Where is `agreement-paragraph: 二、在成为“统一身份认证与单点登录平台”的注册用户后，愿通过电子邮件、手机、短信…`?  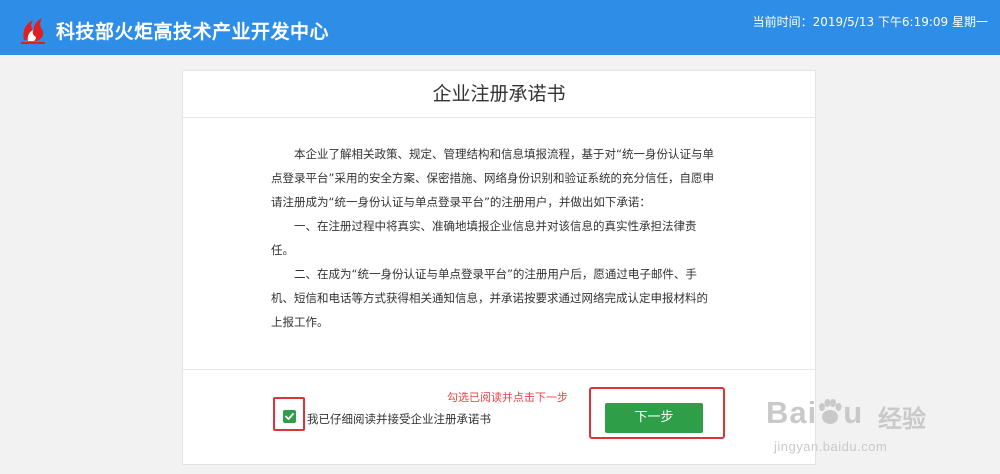 agreement-paragraph: 二、在成为“统一身份认证与单点登录平台”的注册用户后，愿通过电子邮件、手机、短信… is located at coordinates (489, 298).